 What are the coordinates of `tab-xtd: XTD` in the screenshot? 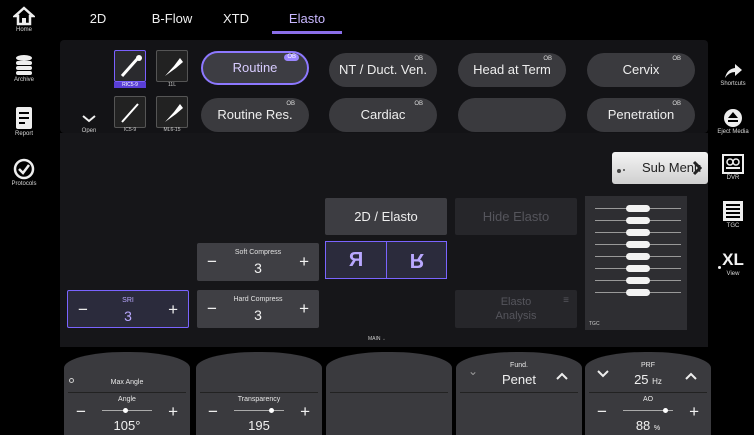 It's located at (236, 22).